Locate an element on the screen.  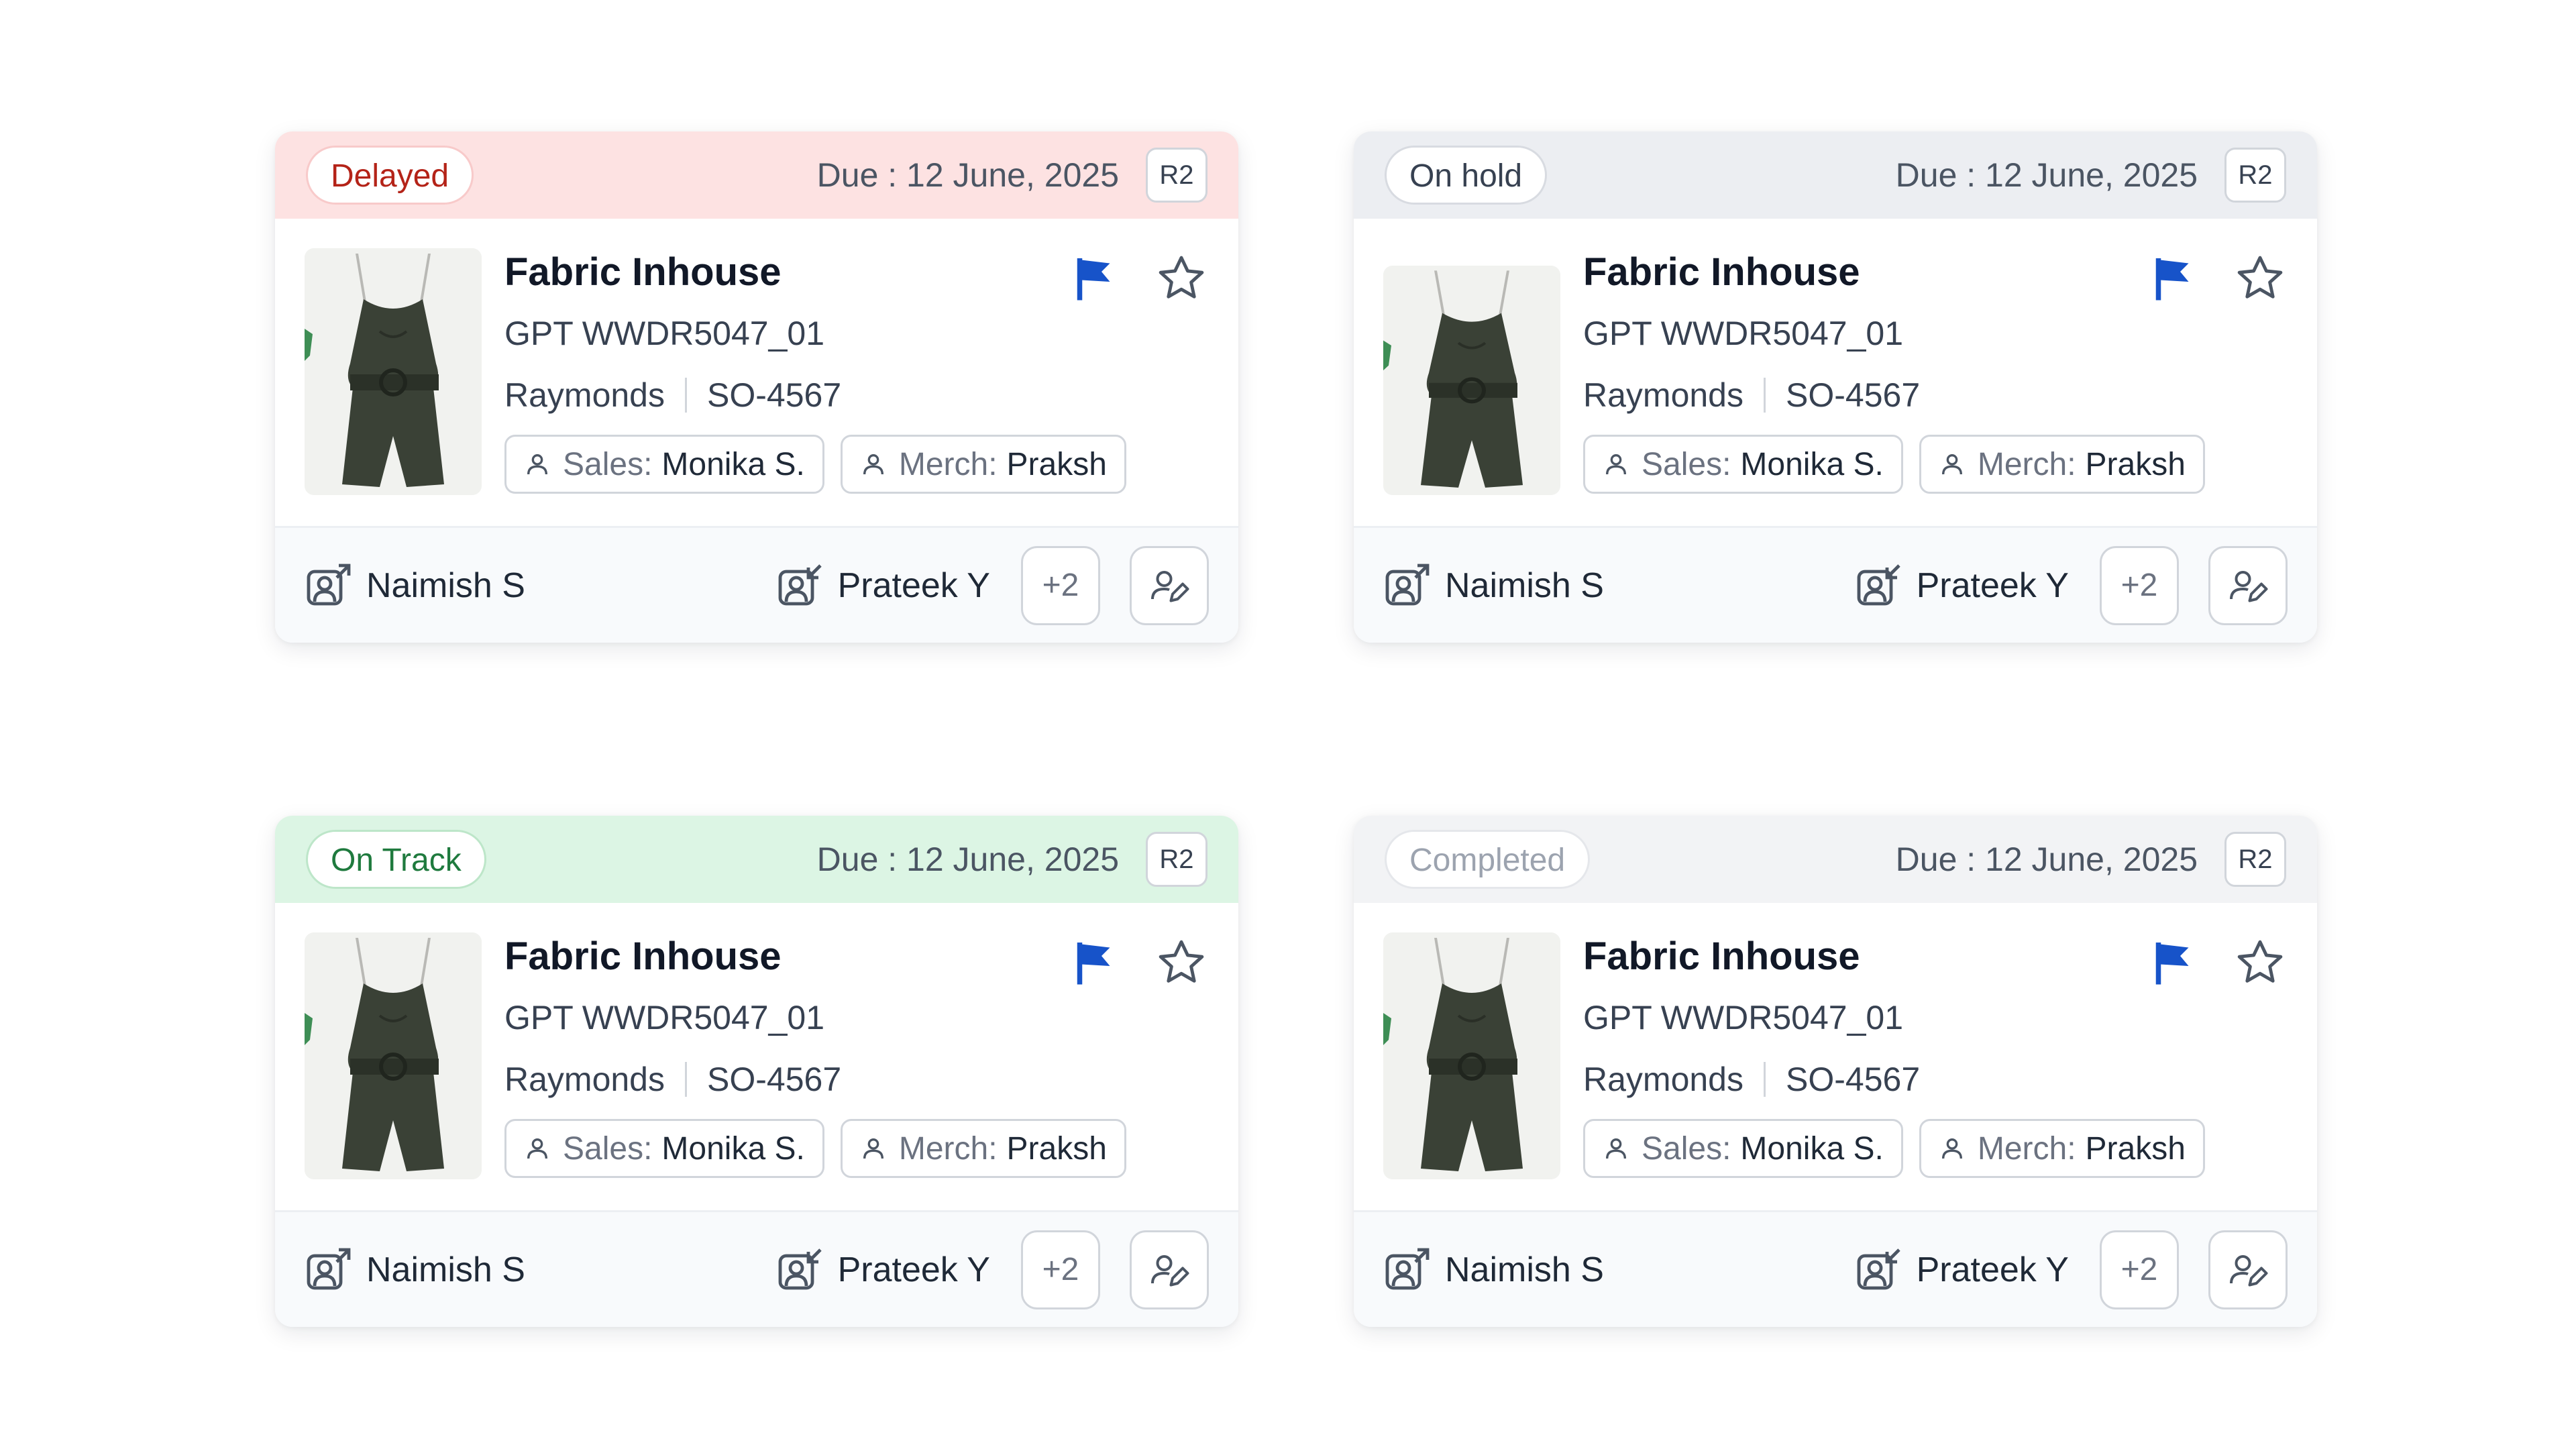
card-footer: Naimish S Prateek Y +2 is located at coordinates (1835, 584).